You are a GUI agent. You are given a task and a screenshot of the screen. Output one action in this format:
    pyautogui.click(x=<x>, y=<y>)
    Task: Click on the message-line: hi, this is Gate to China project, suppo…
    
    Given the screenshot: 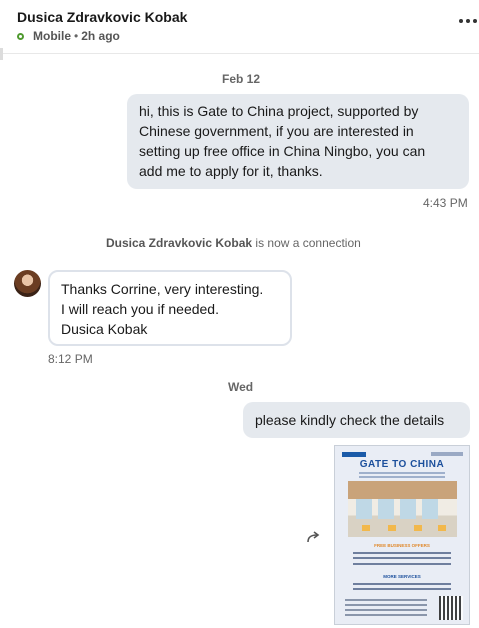 What is the action you would take?
    pyautogui.click(x=279, y=111)
    